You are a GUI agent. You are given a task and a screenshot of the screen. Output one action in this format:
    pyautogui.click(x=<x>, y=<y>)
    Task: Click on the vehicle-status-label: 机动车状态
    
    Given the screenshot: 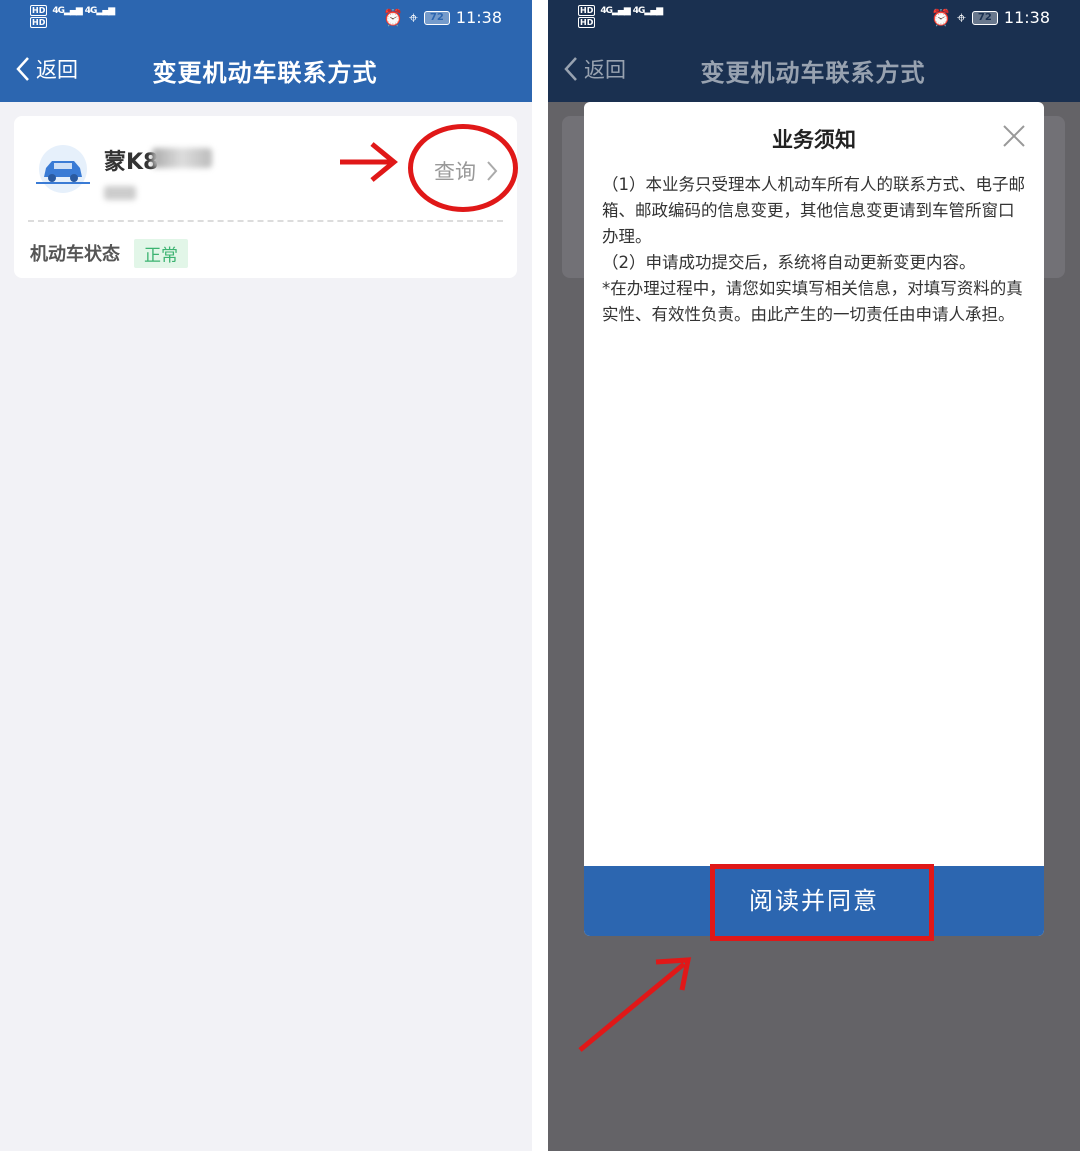 What is the action you would take?
    pyautogui.click(x=75, y=254)
    